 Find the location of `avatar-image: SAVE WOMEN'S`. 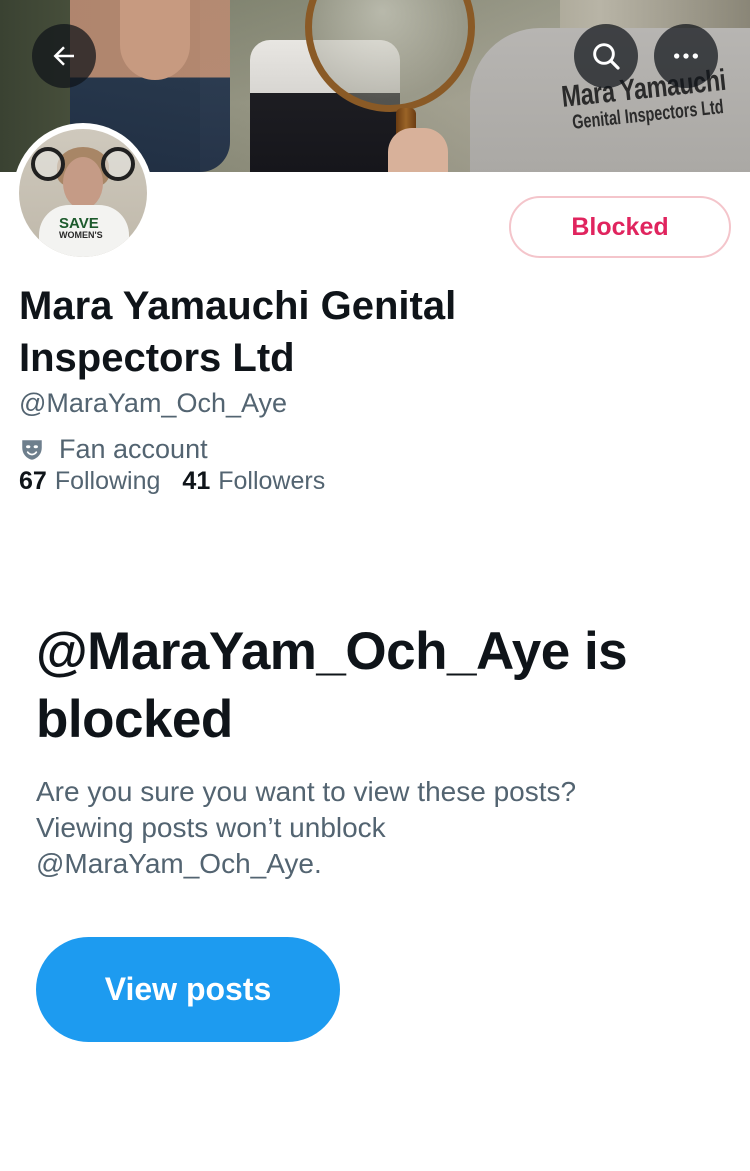

avatar-image: SAVE WOMEN'S is located at coordinates (83, 193).